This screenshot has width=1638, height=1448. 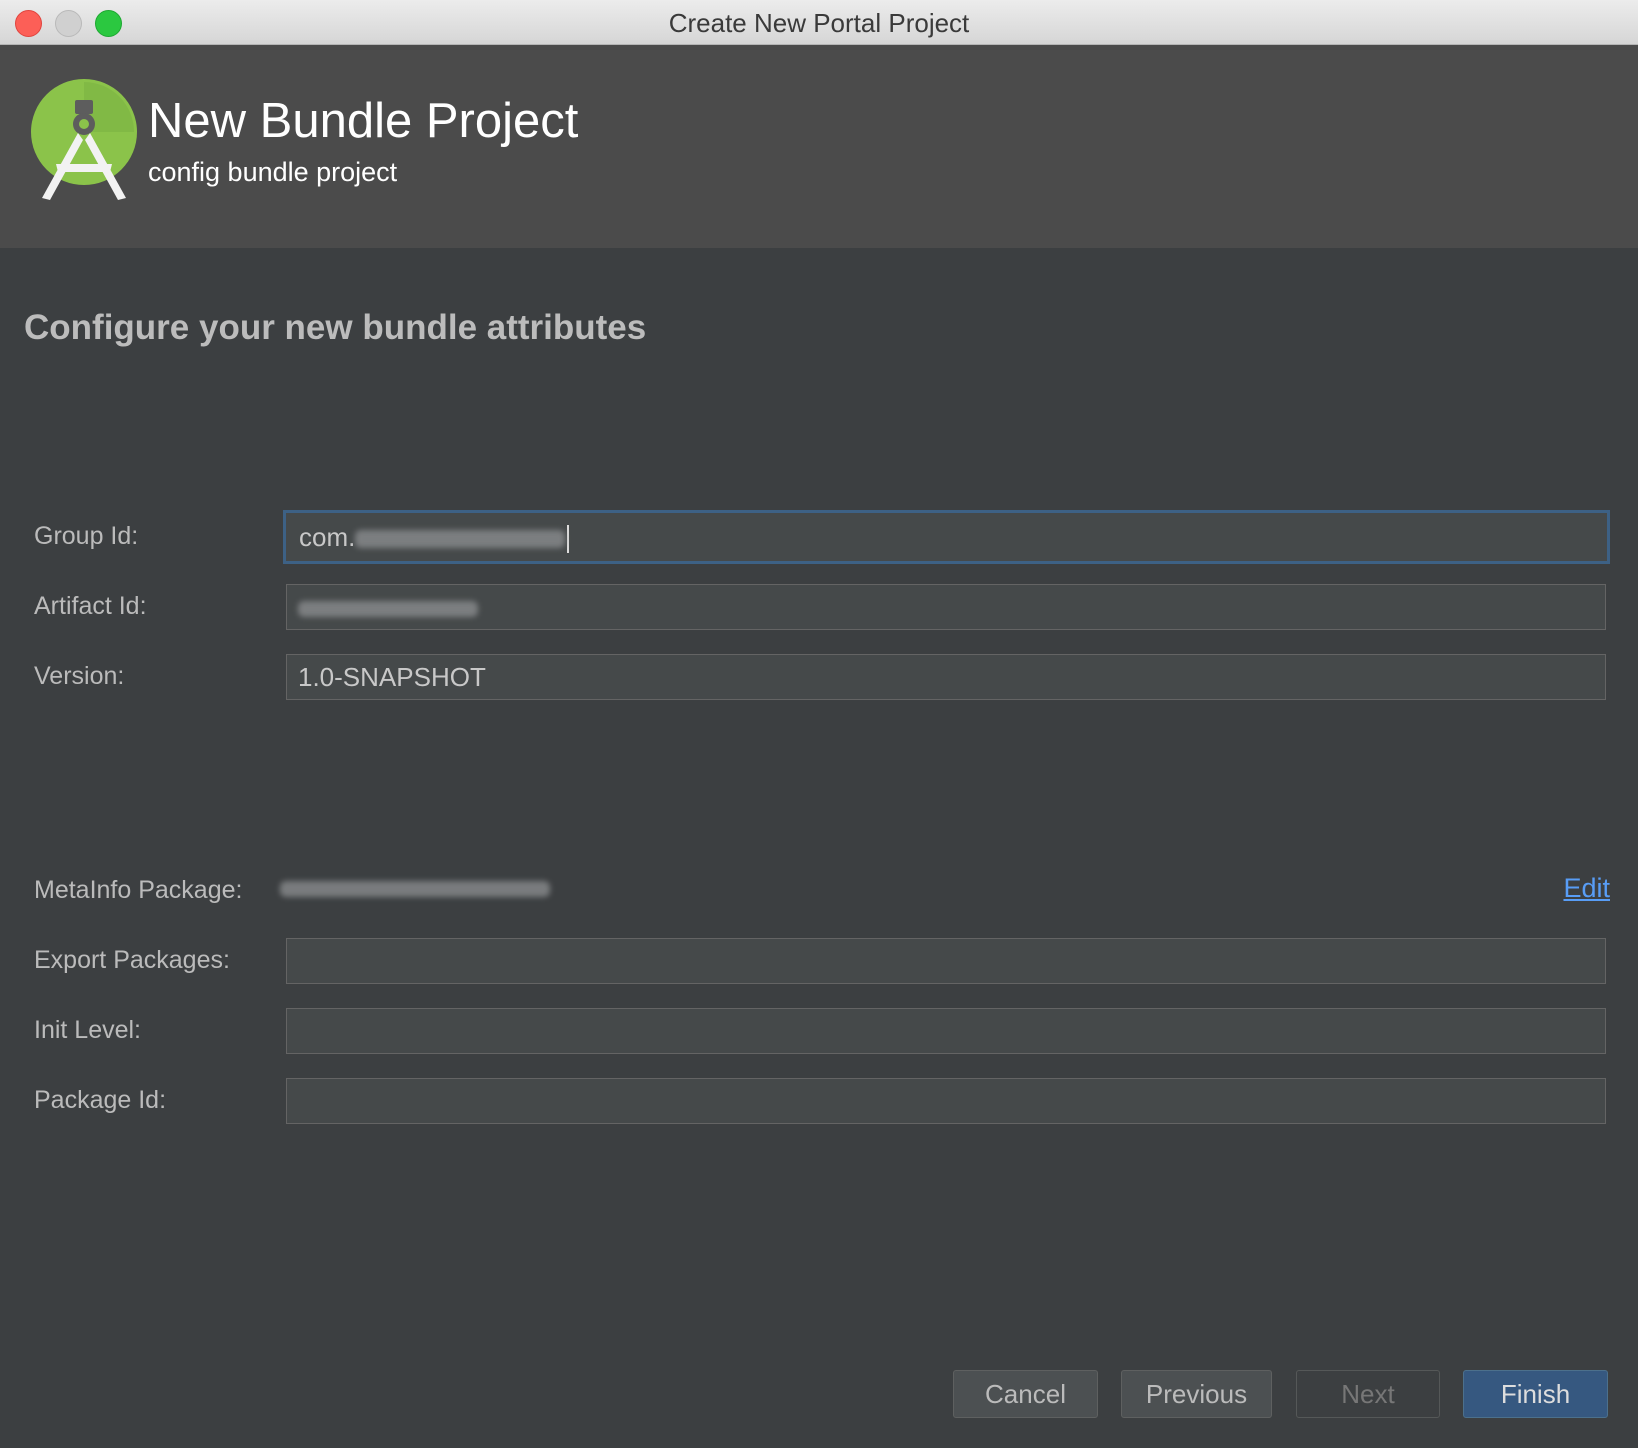 What do you see at coordinates (1196, 1394) in the screenshot?
I see `previous-button: Previous` at bounding box center [1196, 1394].